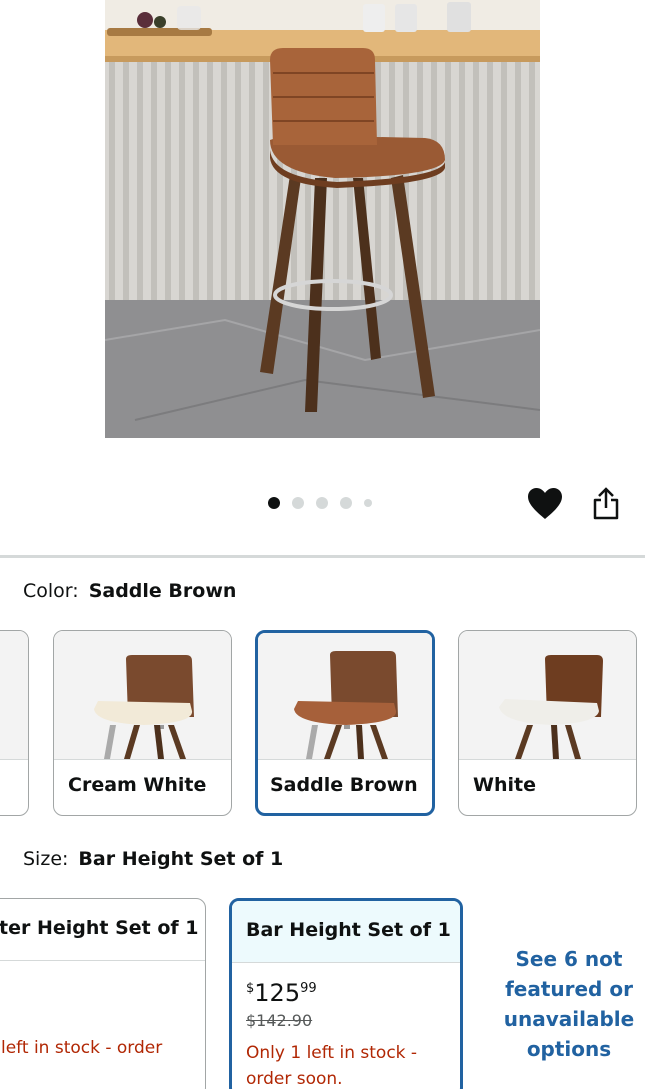 This screenshot has width=645, height=1089. I want to click on share-button, so click(606, 504).